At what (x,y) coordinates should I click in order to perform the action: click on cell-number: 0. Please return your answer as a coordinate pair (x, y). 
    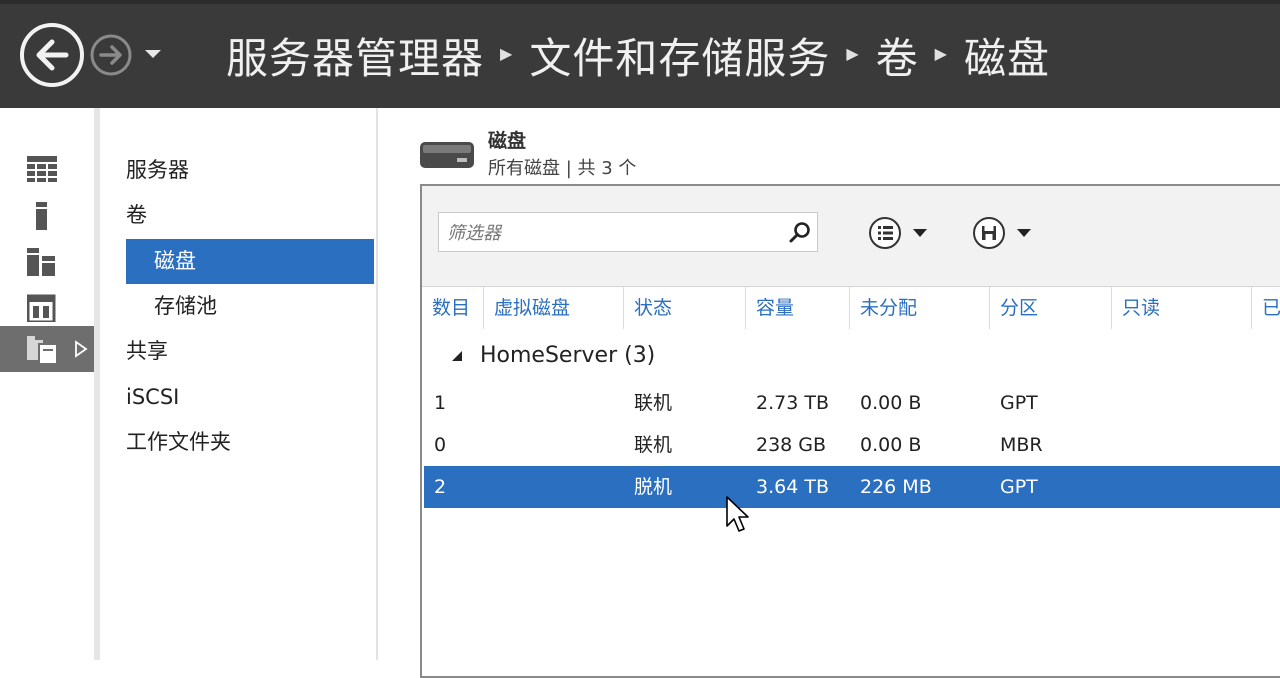
    Looking at the image, I should click on (440, 445).